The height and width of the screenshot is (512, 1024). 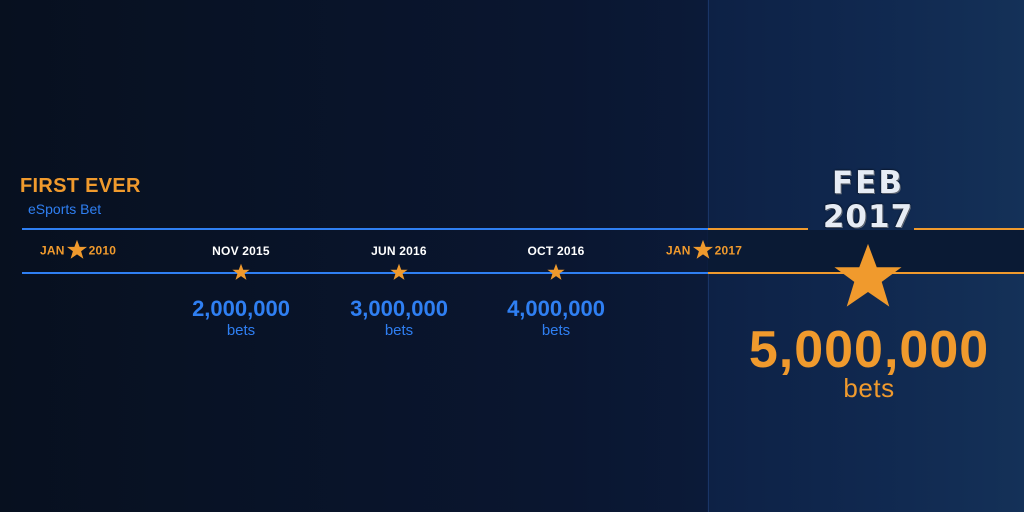 What do you see at coordinates (556, 308) in the screenshot?
I see `milestone-count: 4,000,000` at bounding box center [556, 308].